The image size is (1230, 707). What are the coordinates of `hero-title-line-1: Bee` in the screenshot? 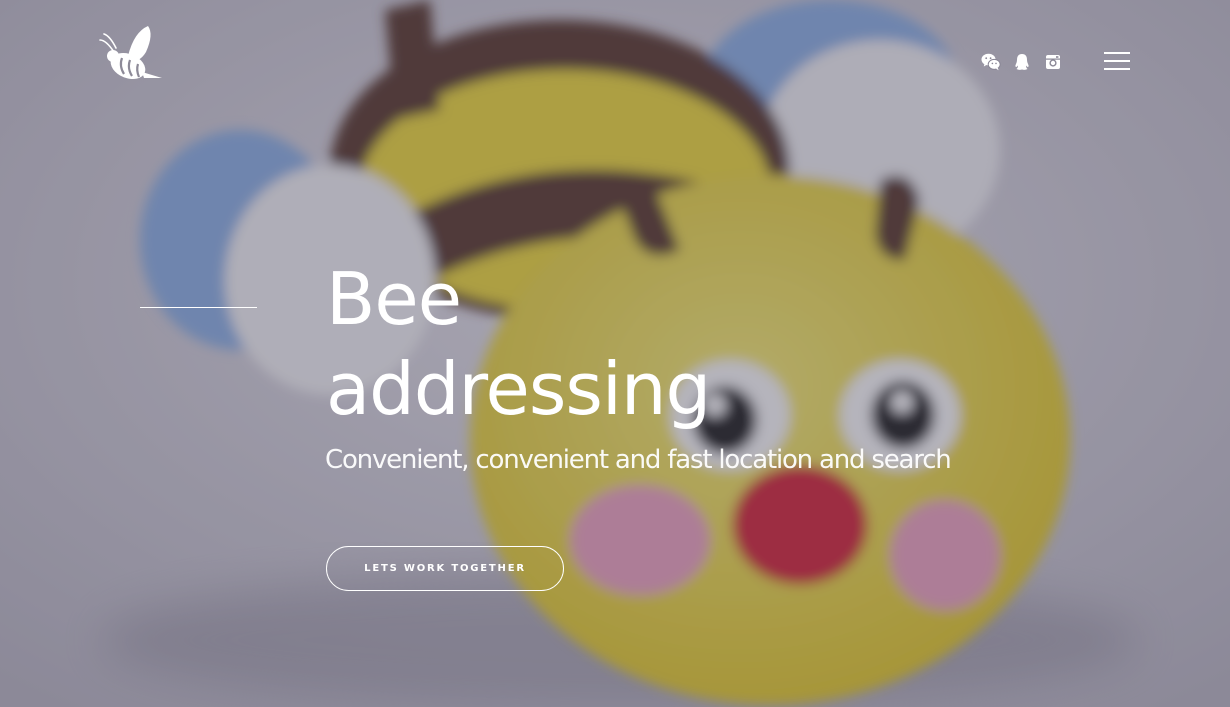 It's located at (394, 299).